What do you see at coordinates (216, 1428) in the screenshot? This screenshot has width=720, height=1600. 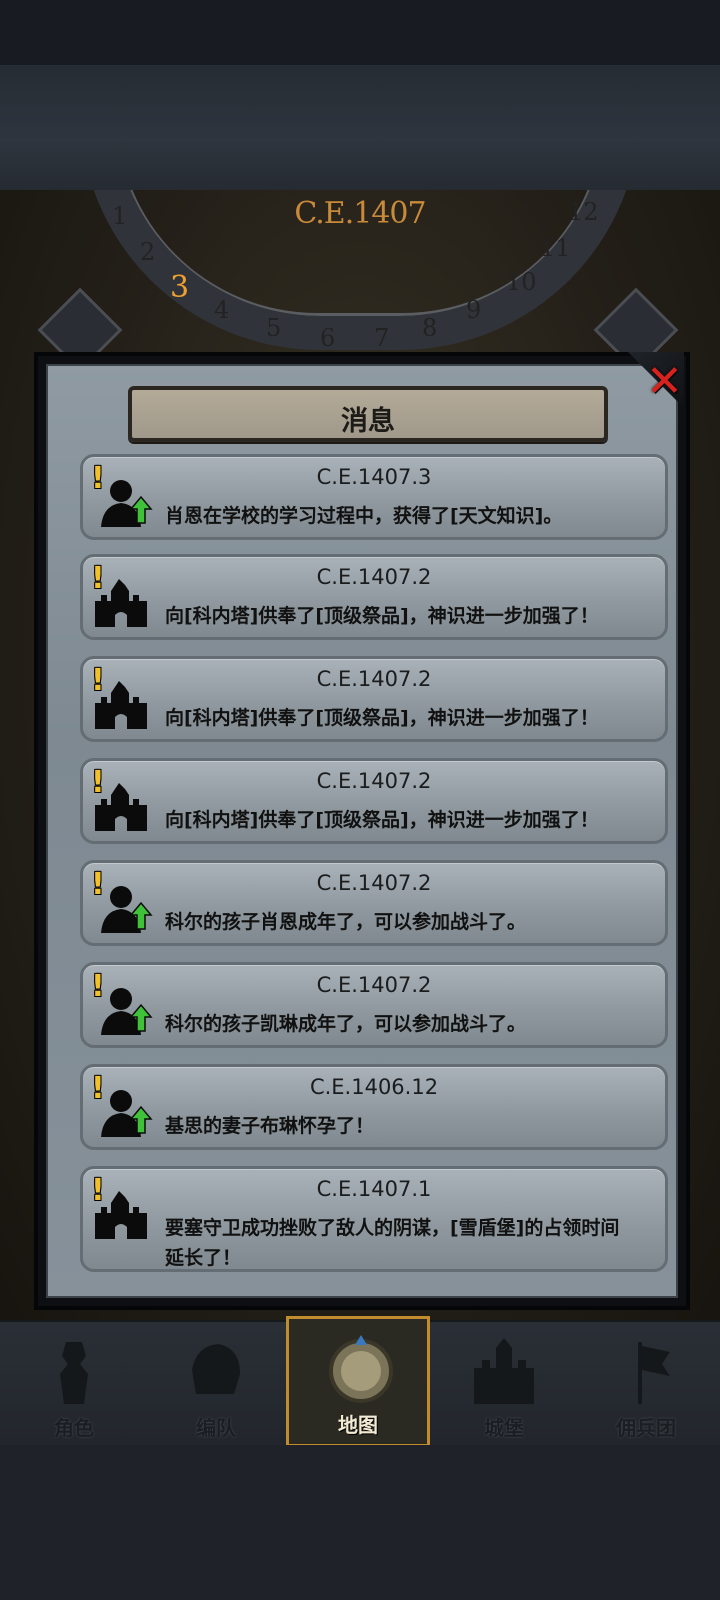 I see `nav-label: 编队` at bounding box center [216, 1428].